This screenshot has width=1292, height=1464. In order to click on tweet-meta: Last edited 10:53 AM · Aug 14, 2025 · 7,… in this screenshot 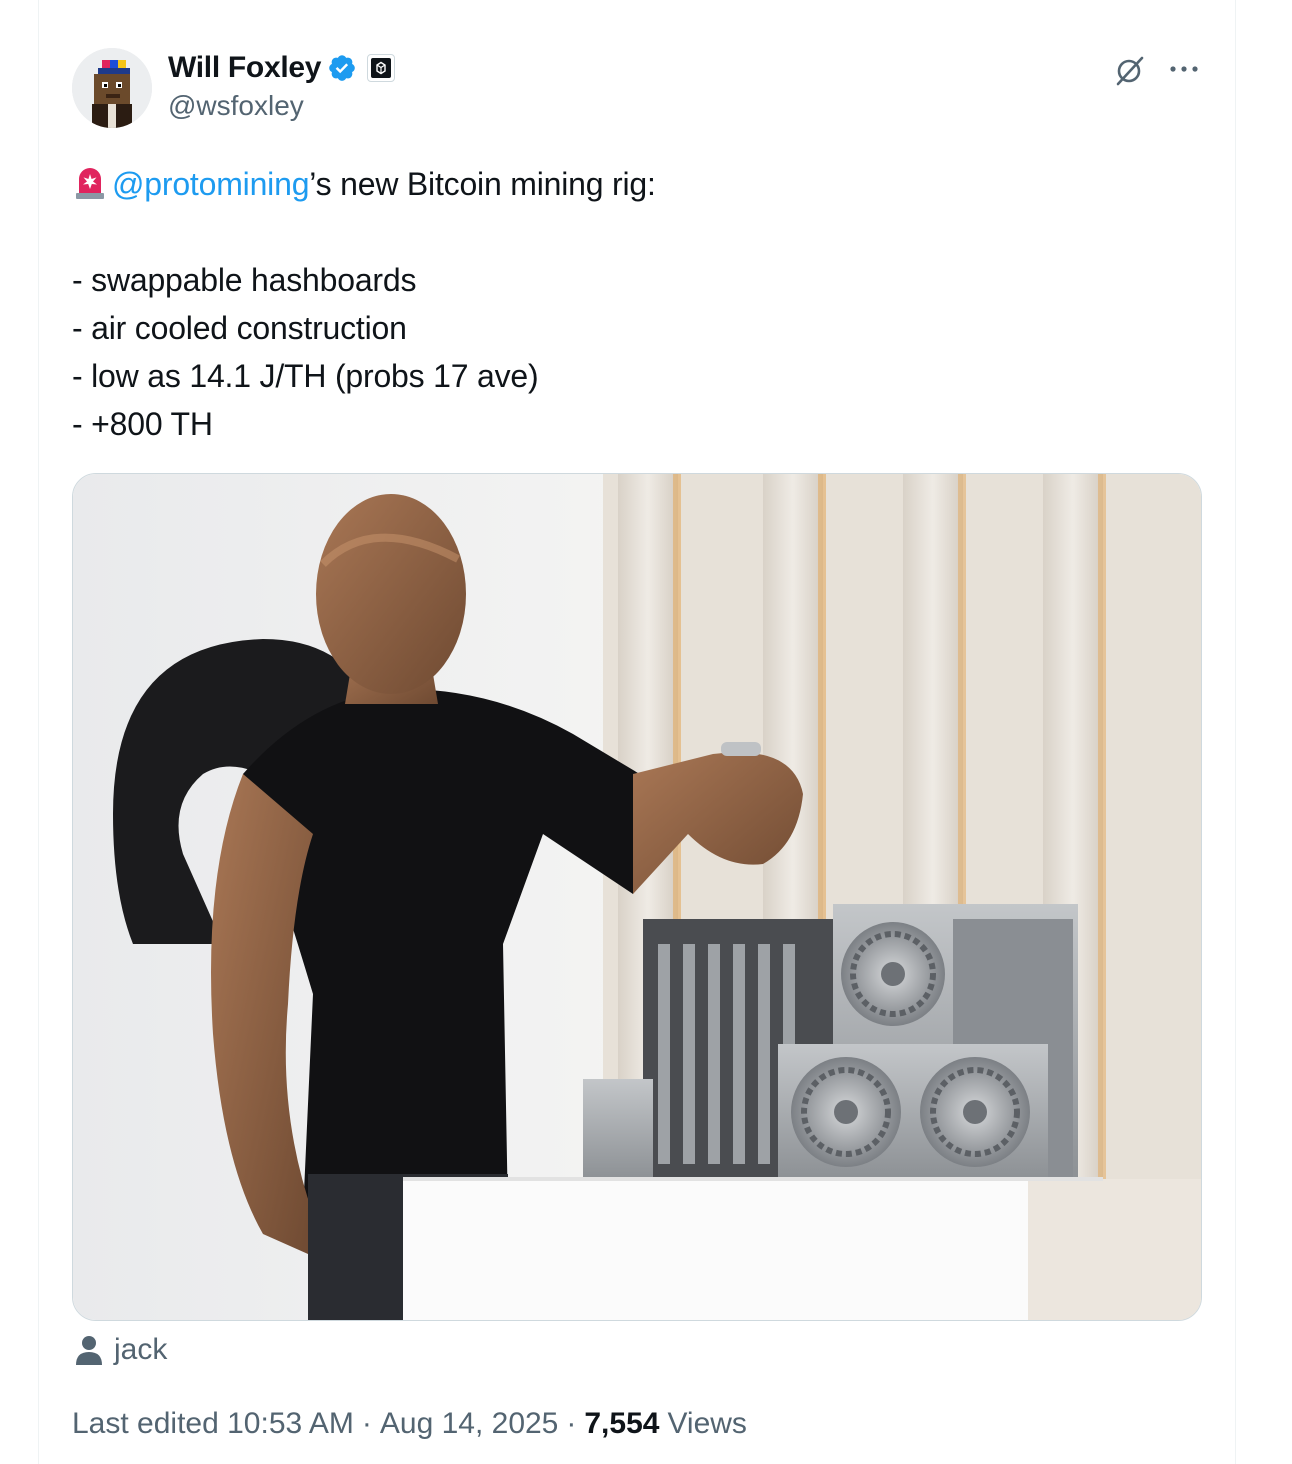, I will do `click(409, 1424)`.